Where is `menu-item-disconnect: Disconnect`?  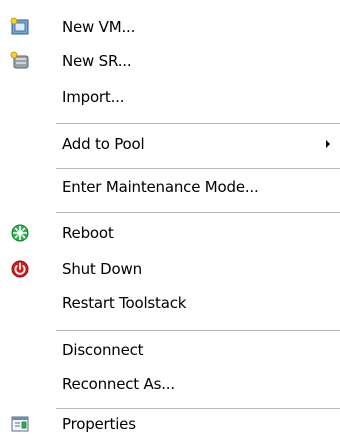
menu-item-disconnect: Disconnect is located at coordinates (170, 350).